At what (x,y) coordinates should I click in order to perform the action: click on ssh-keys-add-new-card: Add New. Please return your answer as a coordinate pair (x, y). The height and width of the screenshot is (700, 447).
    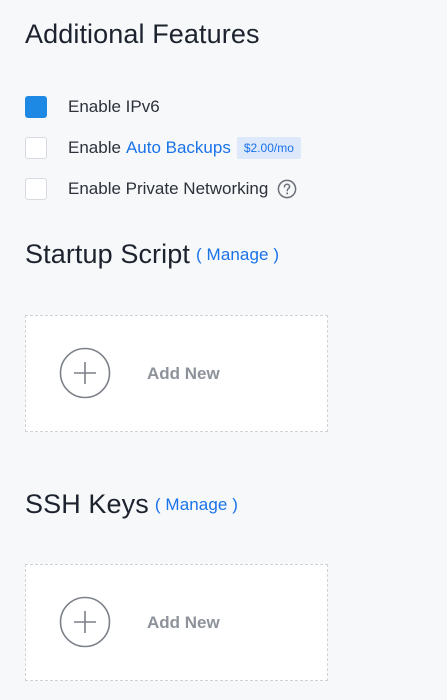
    Looking at the image, I should click on (176, 622).